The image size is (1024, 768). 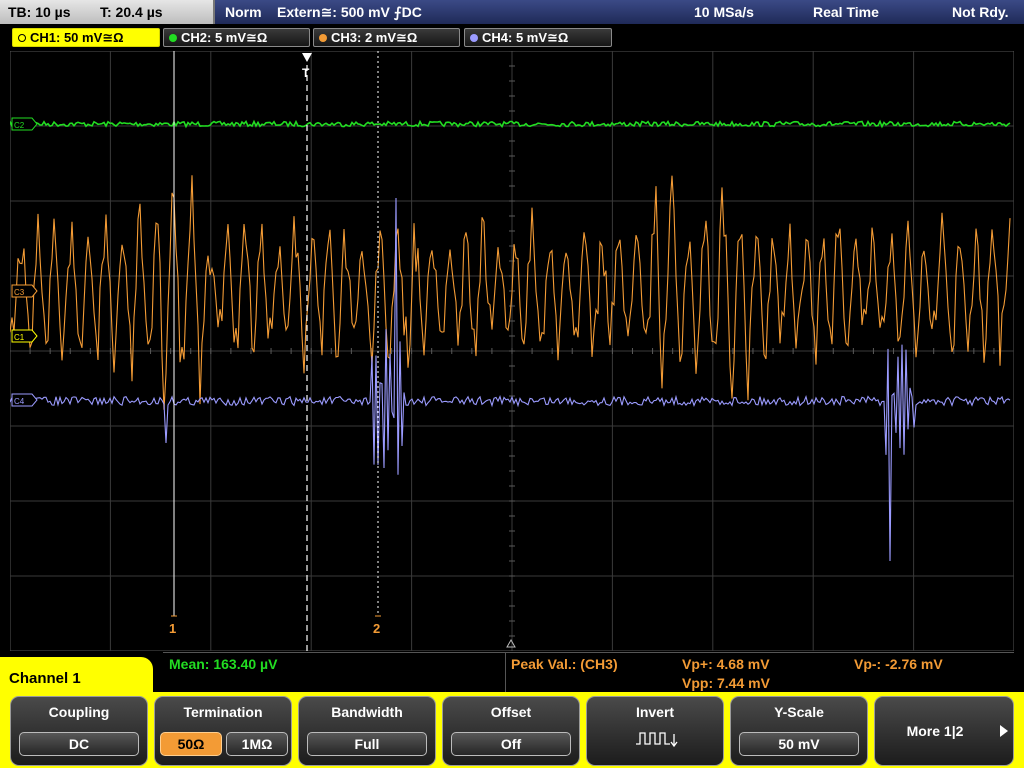 What do you see at coordinates (846, 12) in the screenshot?
I see `acquisition-mode: Real Time` at bounding box center [846, 12].